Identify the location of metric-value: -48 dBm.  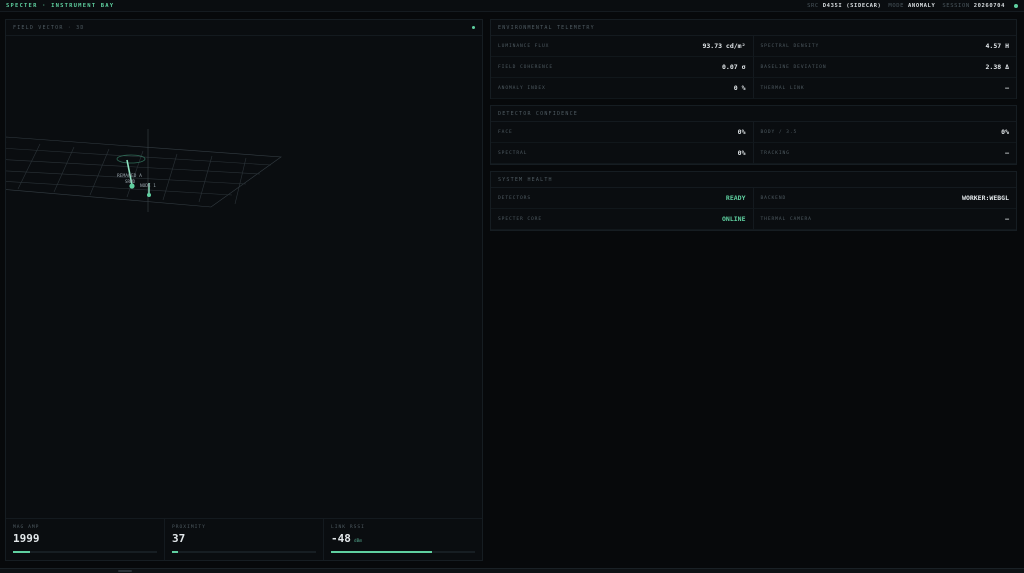
(347, 538).